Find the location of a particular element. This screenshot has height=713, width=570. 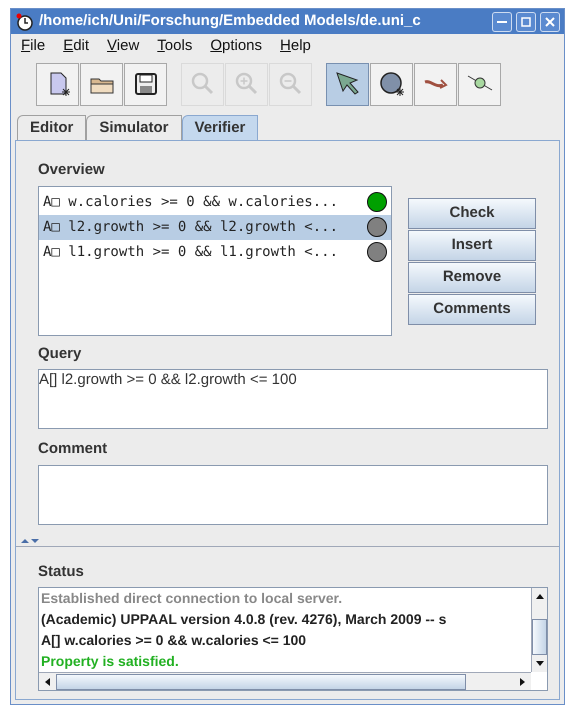

status-message: A[] w.calories >= 0 && w.calories <= 100 is located at coordinates (173, 640).